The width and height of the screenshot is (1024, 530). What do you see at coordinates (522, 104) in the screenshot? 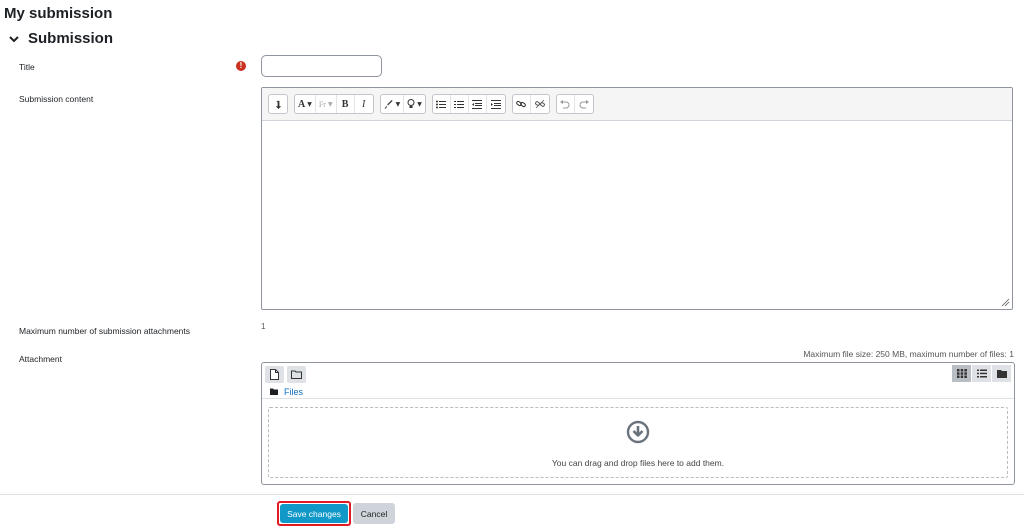
I see `link-icon` at bounding box center [522, 104].